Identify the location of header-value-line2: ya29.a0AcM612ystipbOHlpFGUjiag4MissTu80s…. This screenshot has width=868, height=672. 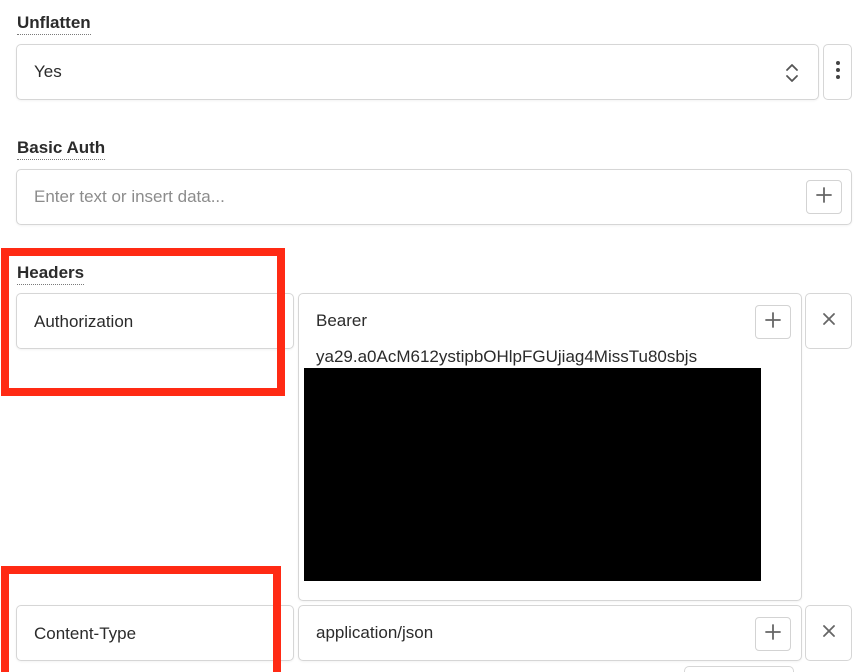
(507, 356).